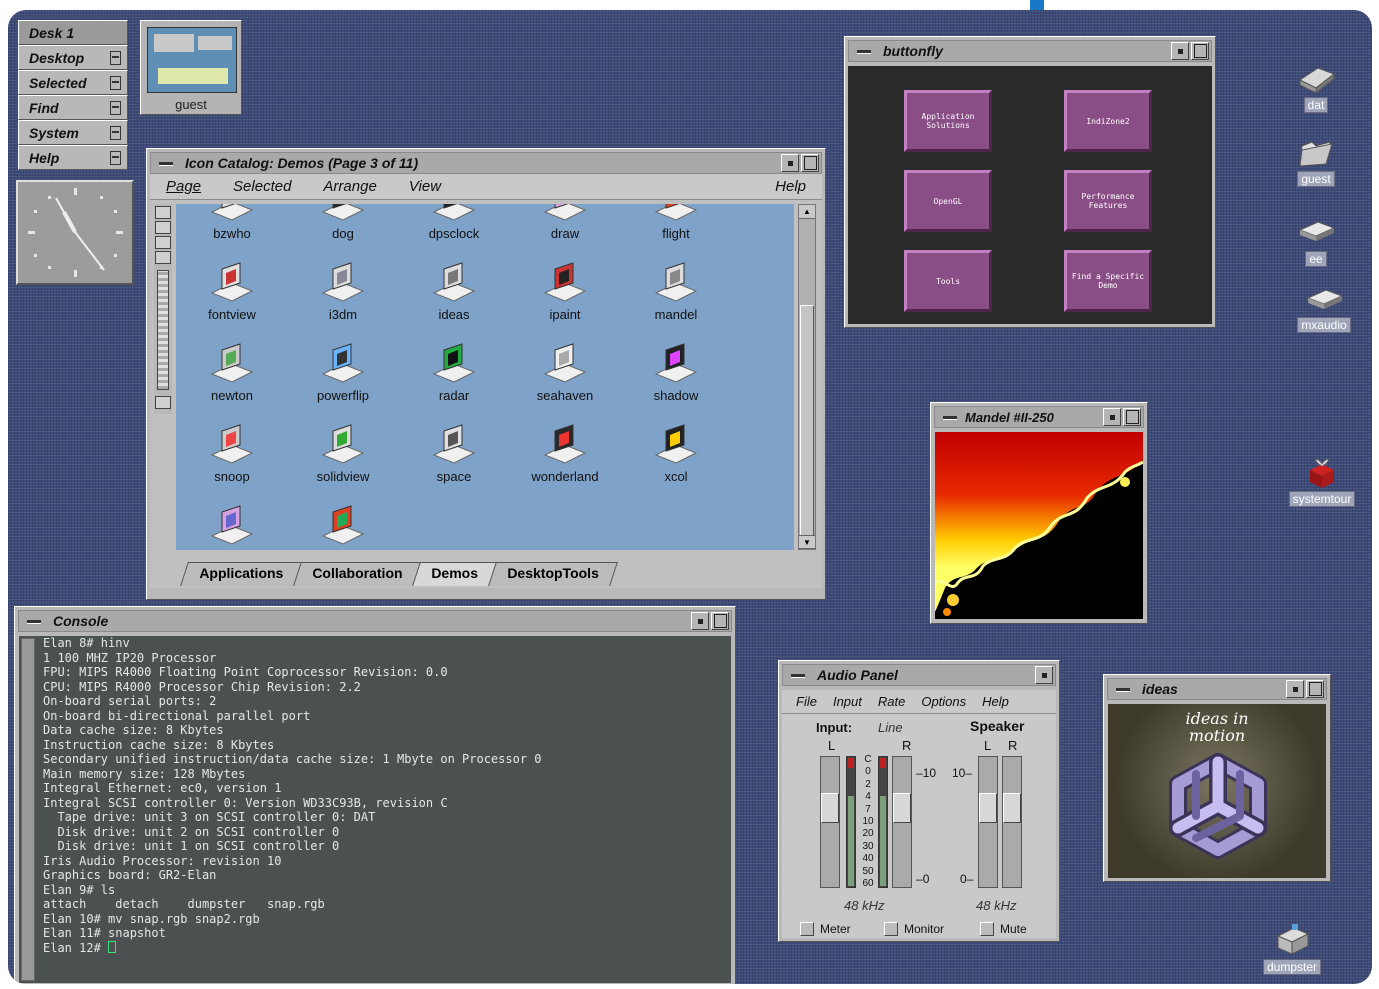 The height and width of the screenshot is (989, 1379). What do you see at coordinates (375, 621) in the screenshot?
I see `console-titlebar: Console` at bounding box center [375, 621].